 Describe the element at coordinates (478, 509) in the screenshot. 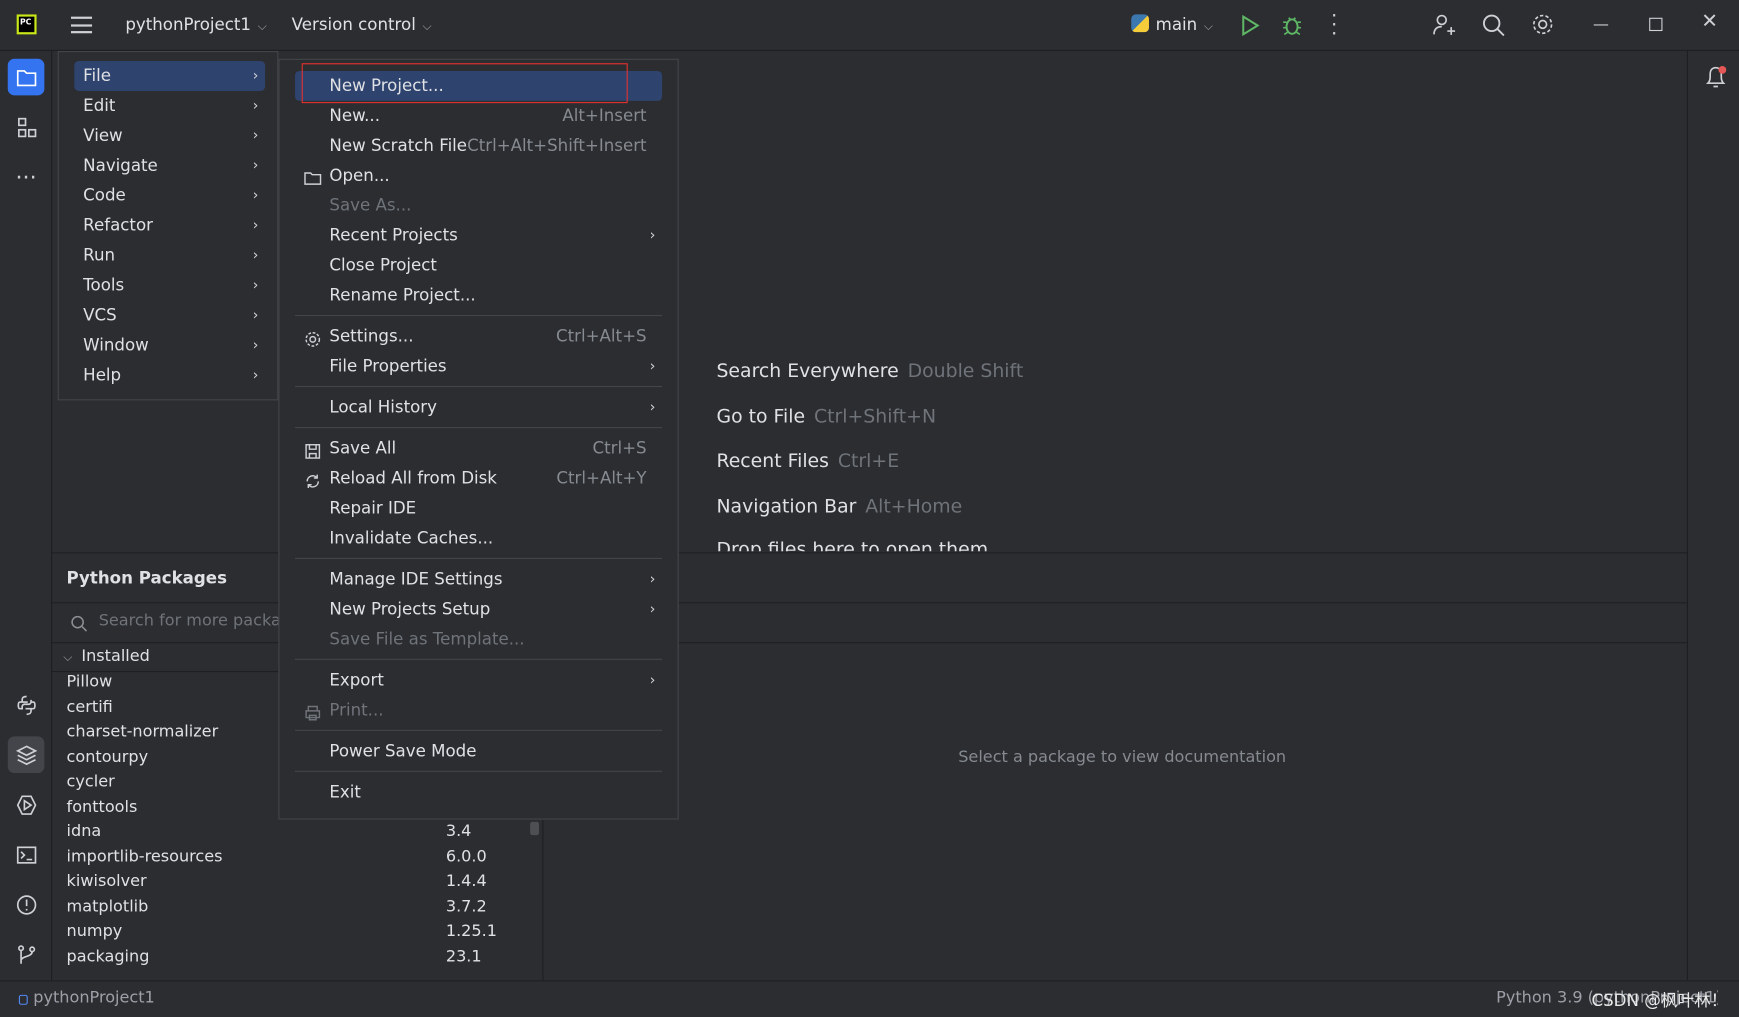

I see `menu-item-repair-ide: Repair IDE` at that location.